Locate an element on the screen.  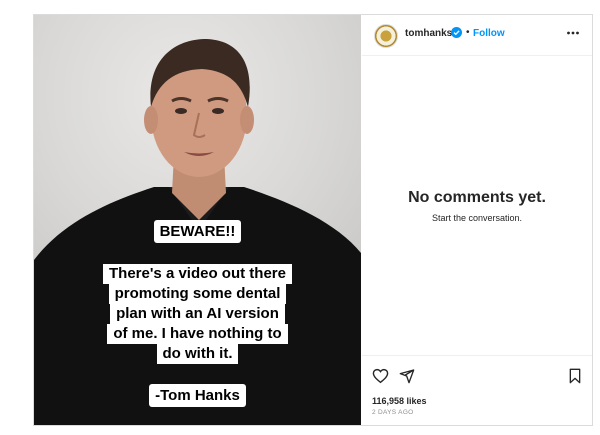
username-link: tomhanks is located at coordinates (428, 33).